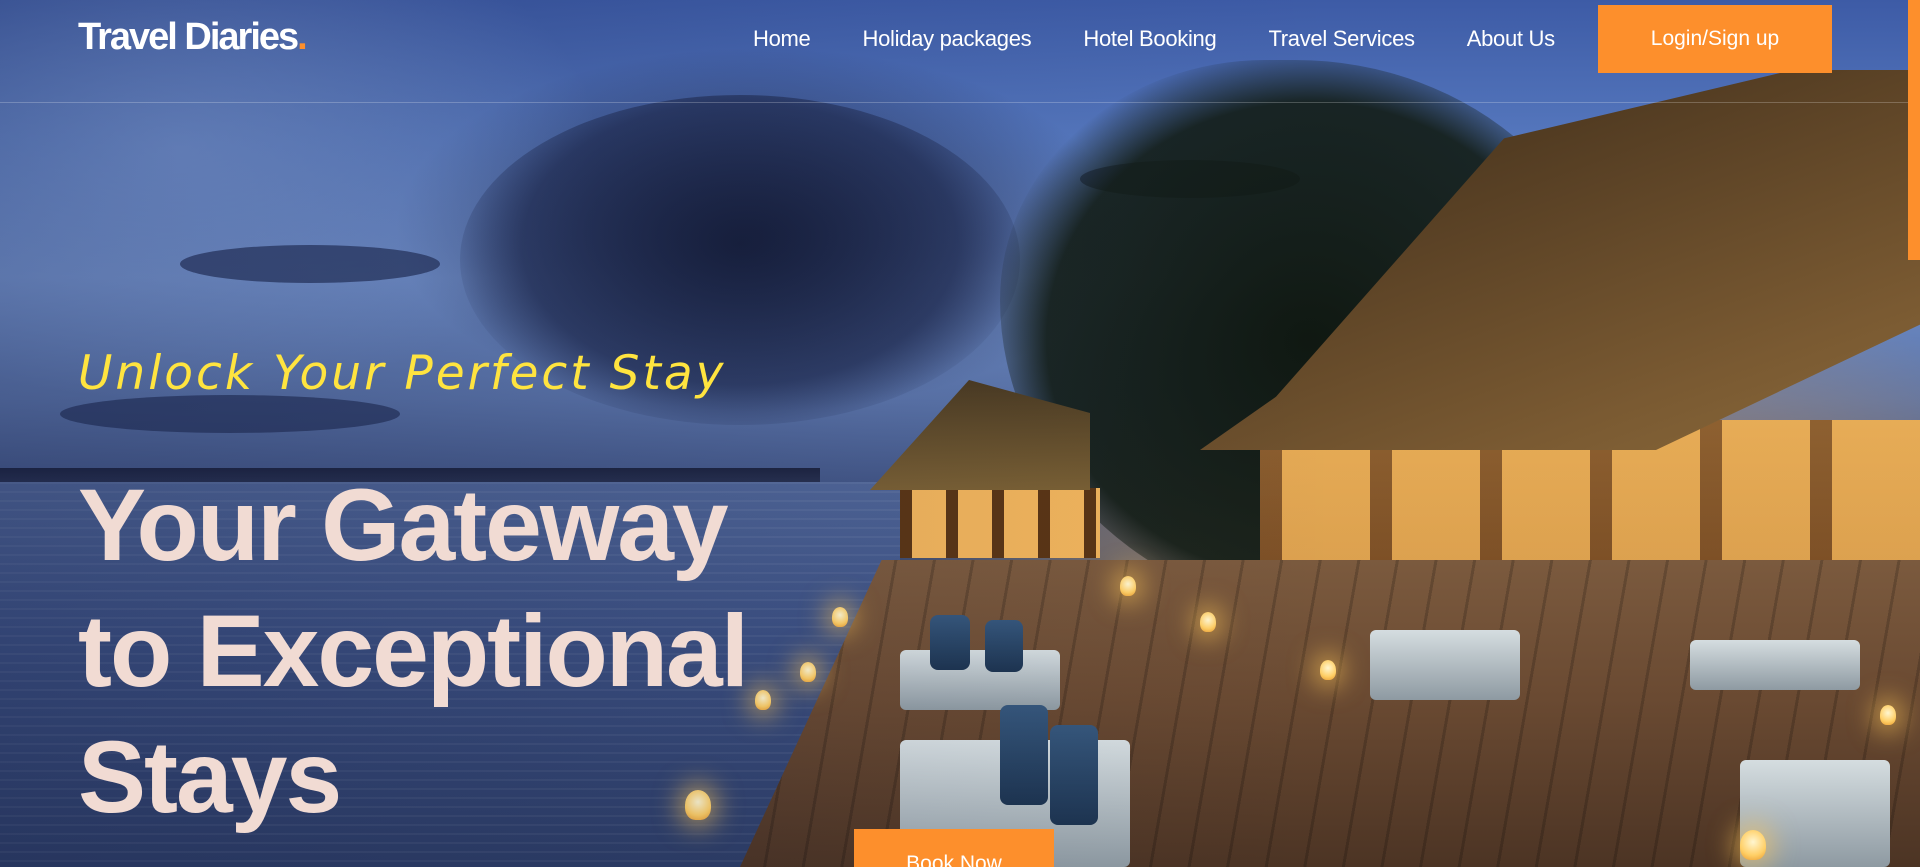  I want to click on scrollbar-thumb, so click(1914, 130).